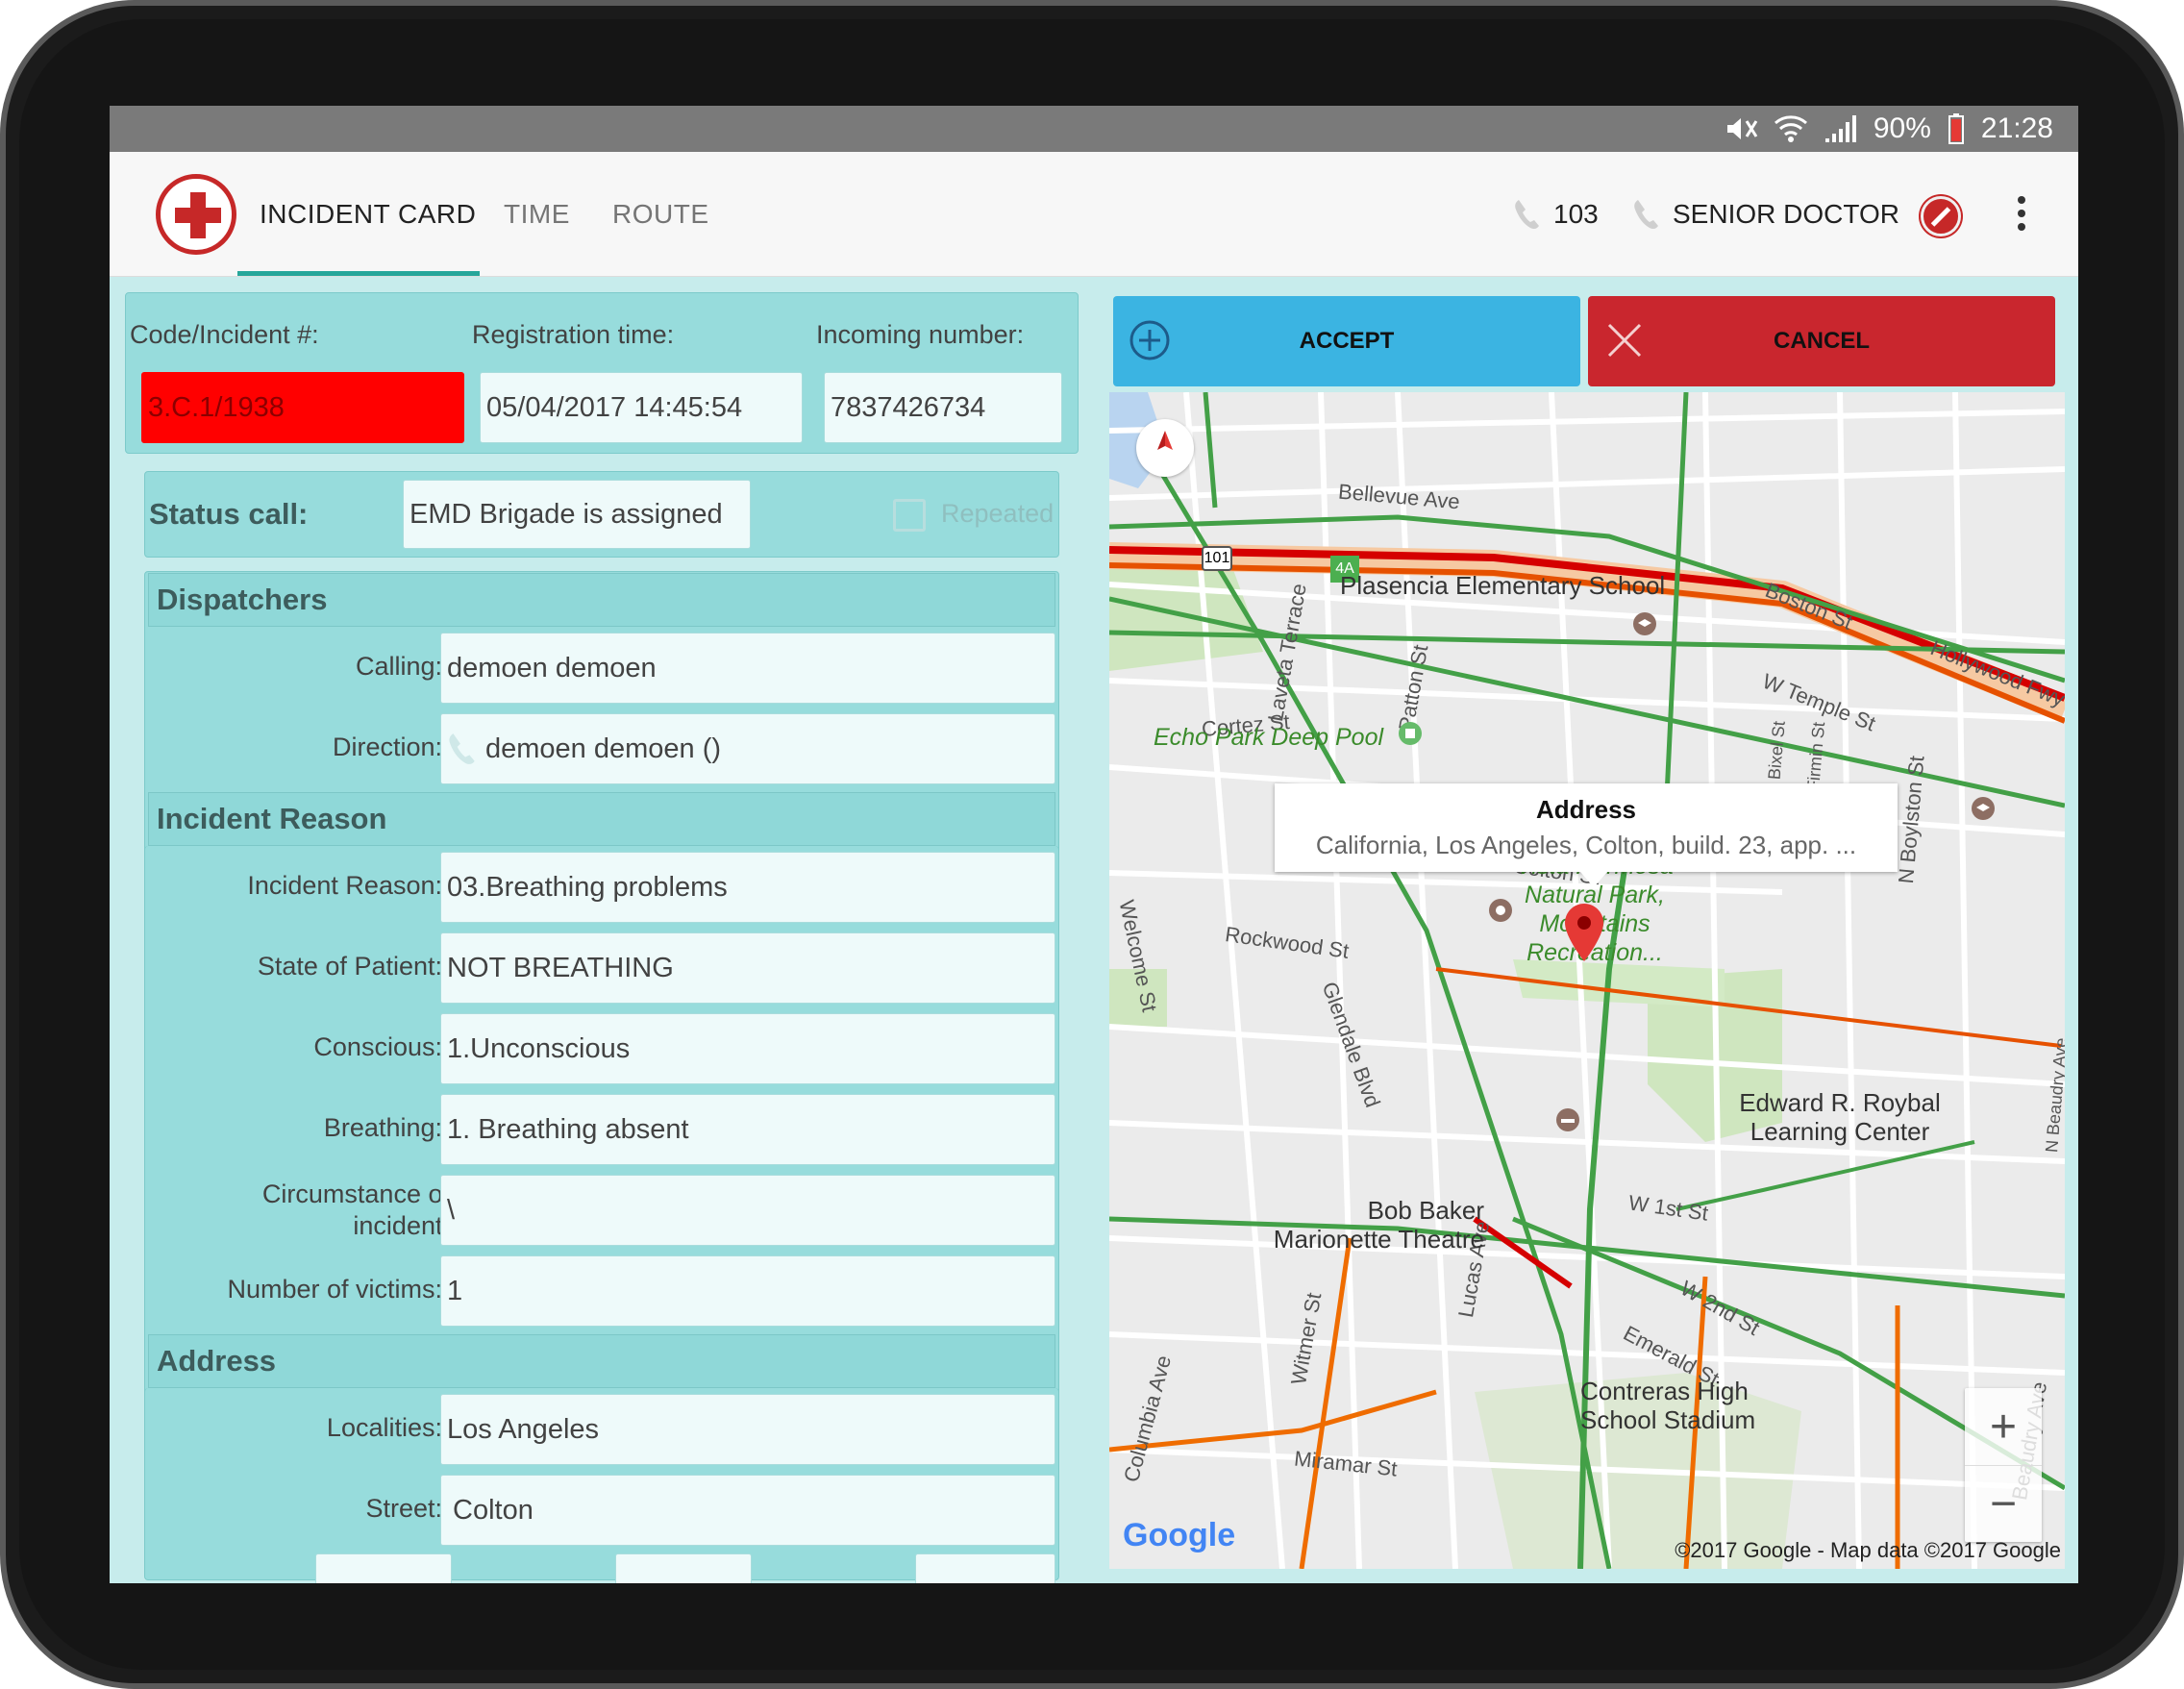  Describe the element at coordinates (1840, 128) in the screenshot. I see `signal-icon` at that location.